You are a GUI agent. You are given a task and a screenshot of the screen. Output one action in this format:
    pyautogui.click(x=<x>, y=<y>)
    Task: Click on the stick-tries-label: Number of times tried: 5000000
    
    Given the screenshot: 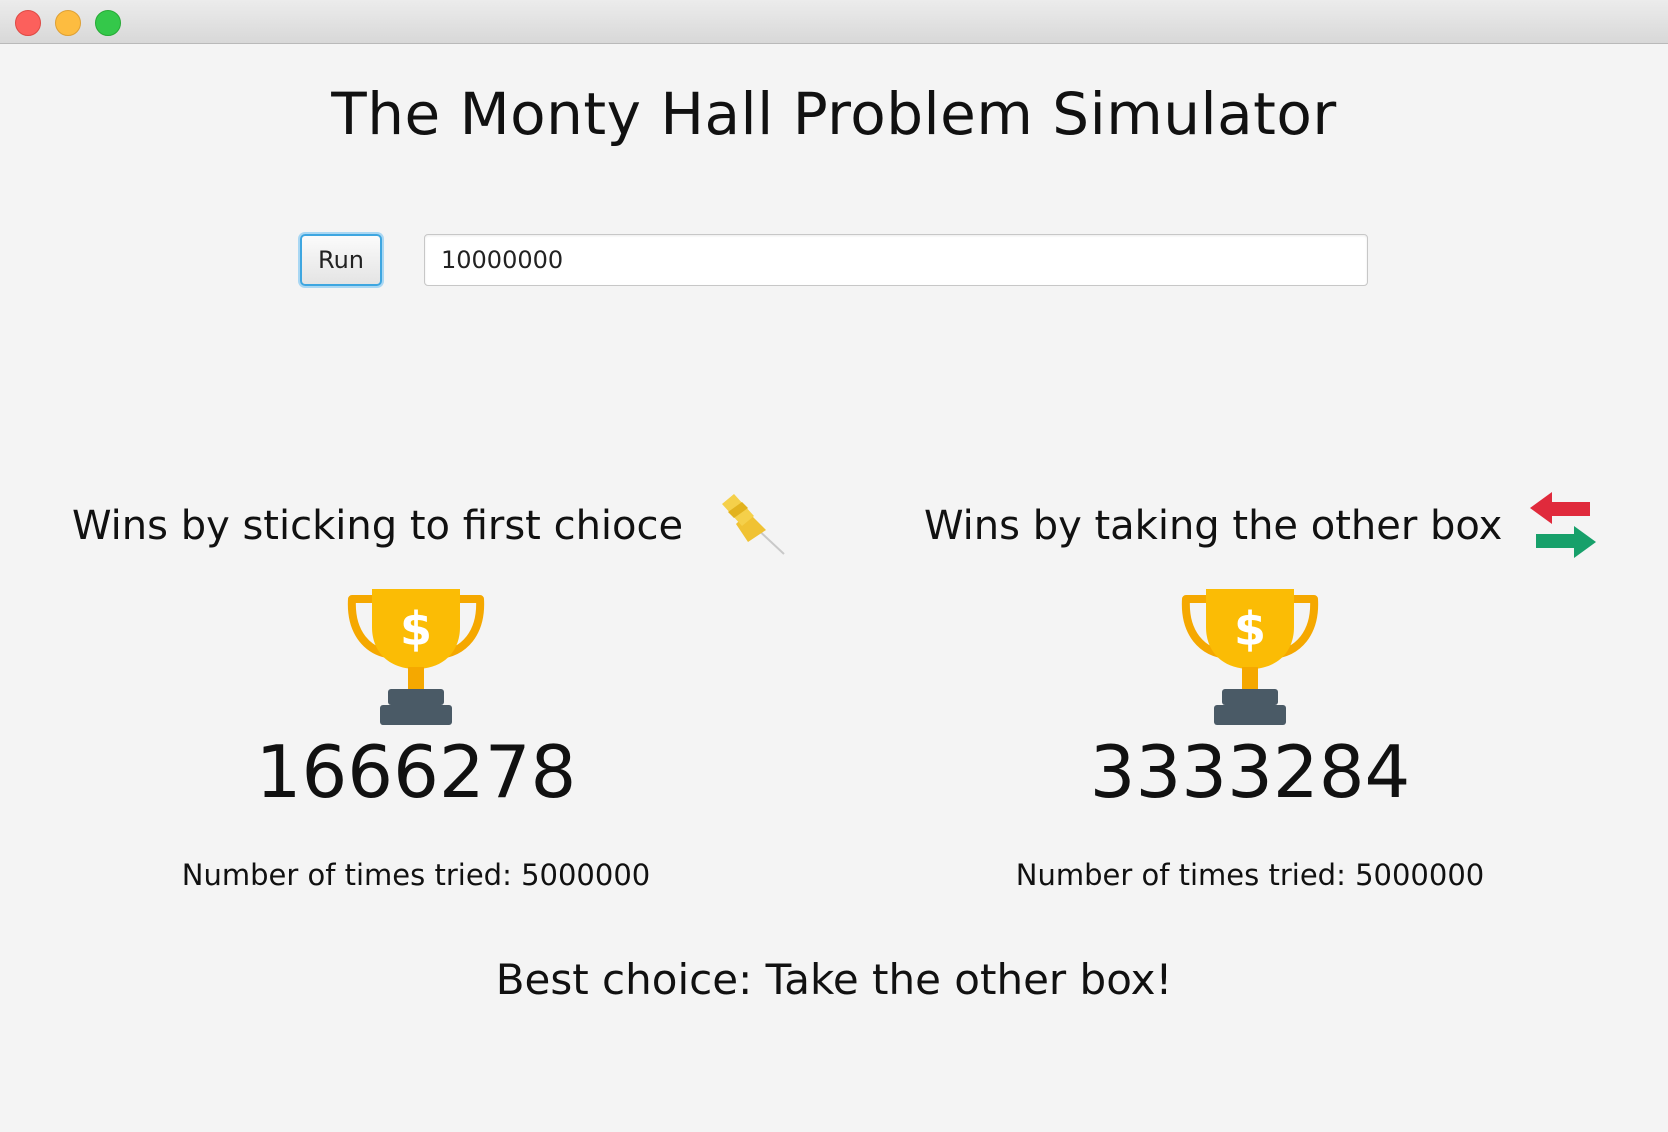 What is the action you would take?
    pyautogui.click(x=416, y=875)
    